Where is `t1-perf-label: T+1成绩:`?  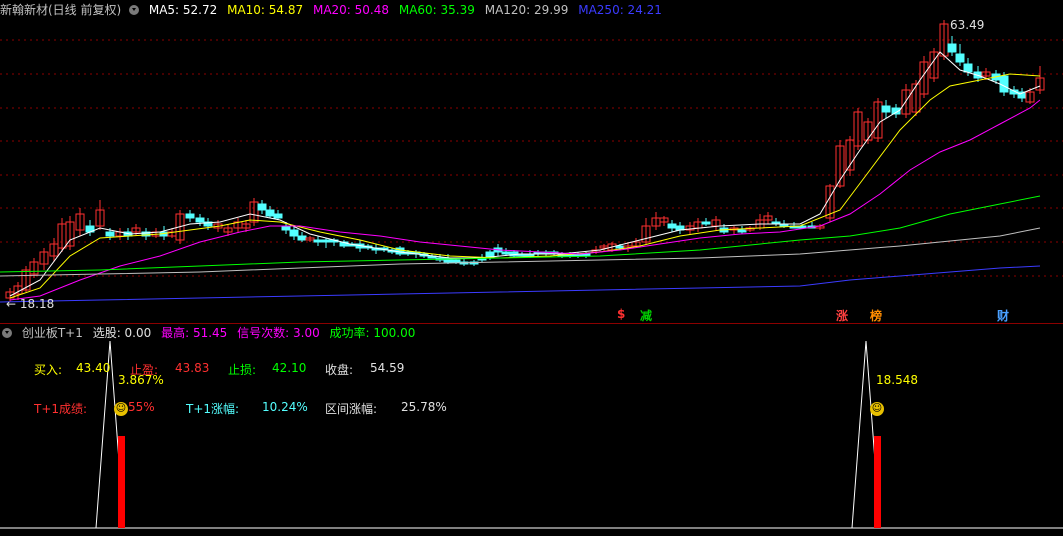
t1-perf-label: T+1成绩: is located at coordinates (61, 409).